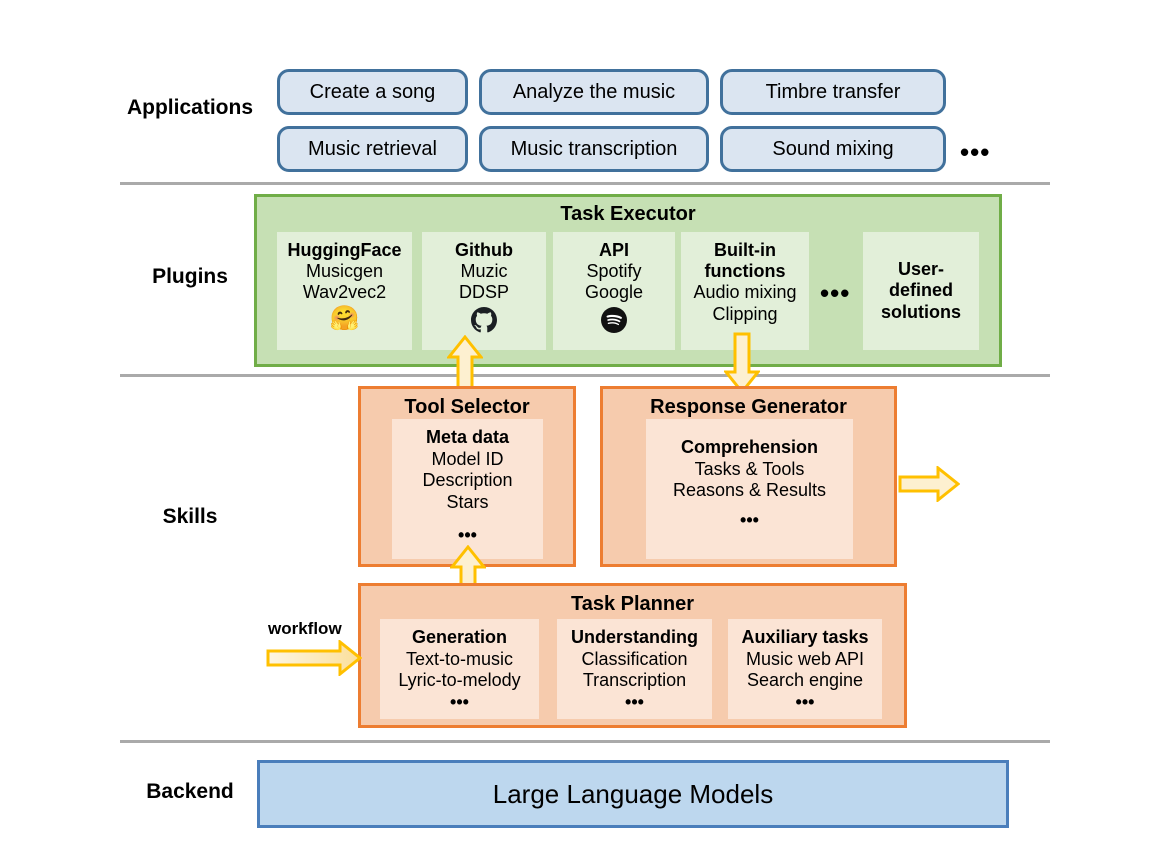 The height and width of the screenshot is (864, 1152). What do you see at coordinates (975, 152) in the screenshot?
I see `applications-ellipsis: •••` at bounding box center [975, 152].